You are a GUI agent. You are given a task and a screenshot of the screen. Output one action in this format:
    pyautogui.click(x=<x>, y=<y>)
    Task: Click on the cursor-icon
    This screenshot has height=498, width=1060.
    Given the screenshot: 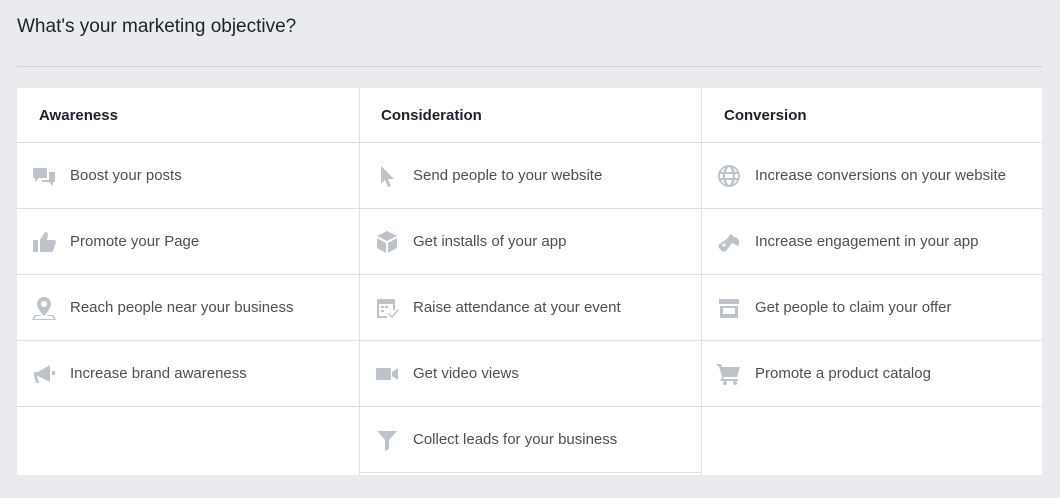 What is the action you would take?
    pyautogui.click(x=387, y=176)
    